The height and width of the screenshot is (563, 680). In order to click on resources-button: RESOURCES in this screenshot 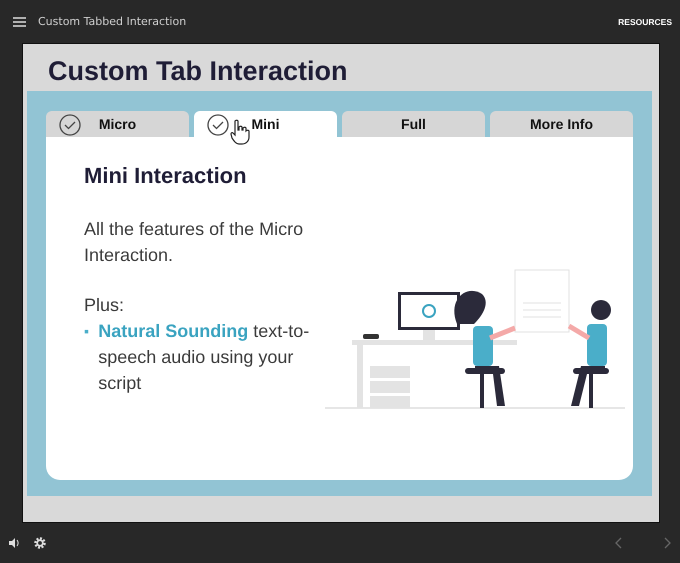, I will do `click(645, 21)`.